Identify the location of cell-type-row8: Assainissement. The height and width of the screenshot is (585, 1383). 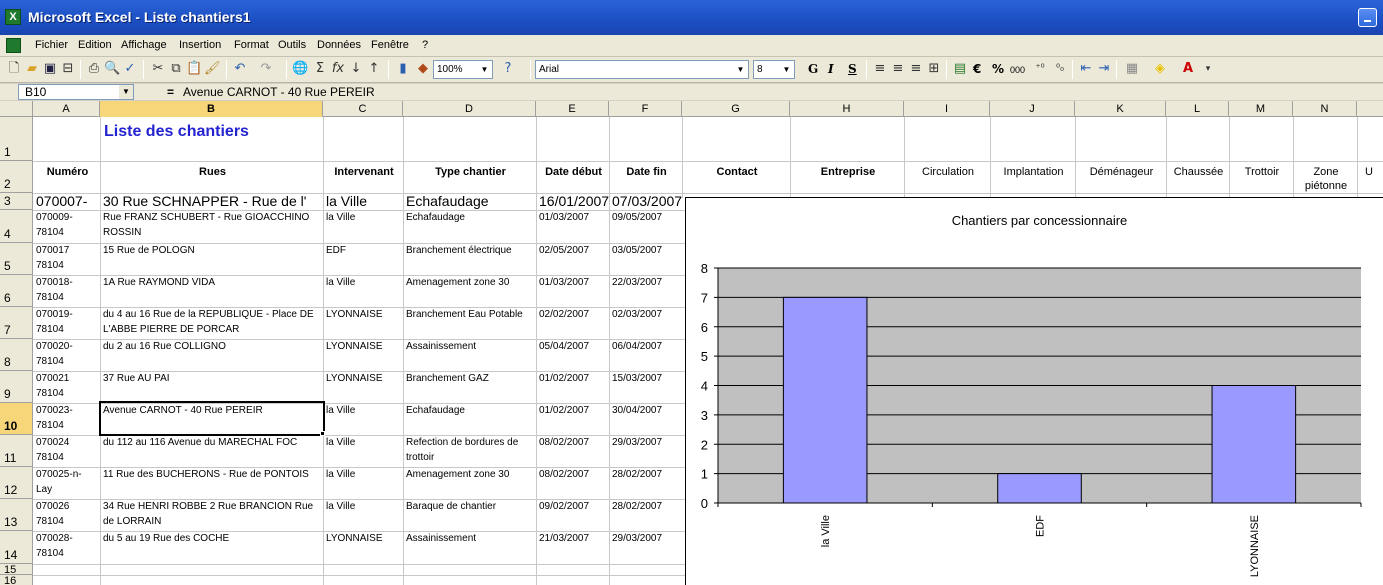
(469, 355).